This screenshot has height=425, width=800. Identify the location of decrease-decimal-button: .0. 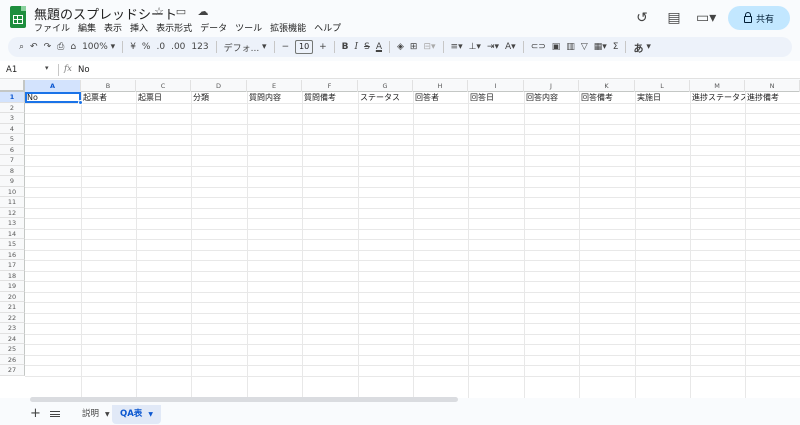
(160, 47).